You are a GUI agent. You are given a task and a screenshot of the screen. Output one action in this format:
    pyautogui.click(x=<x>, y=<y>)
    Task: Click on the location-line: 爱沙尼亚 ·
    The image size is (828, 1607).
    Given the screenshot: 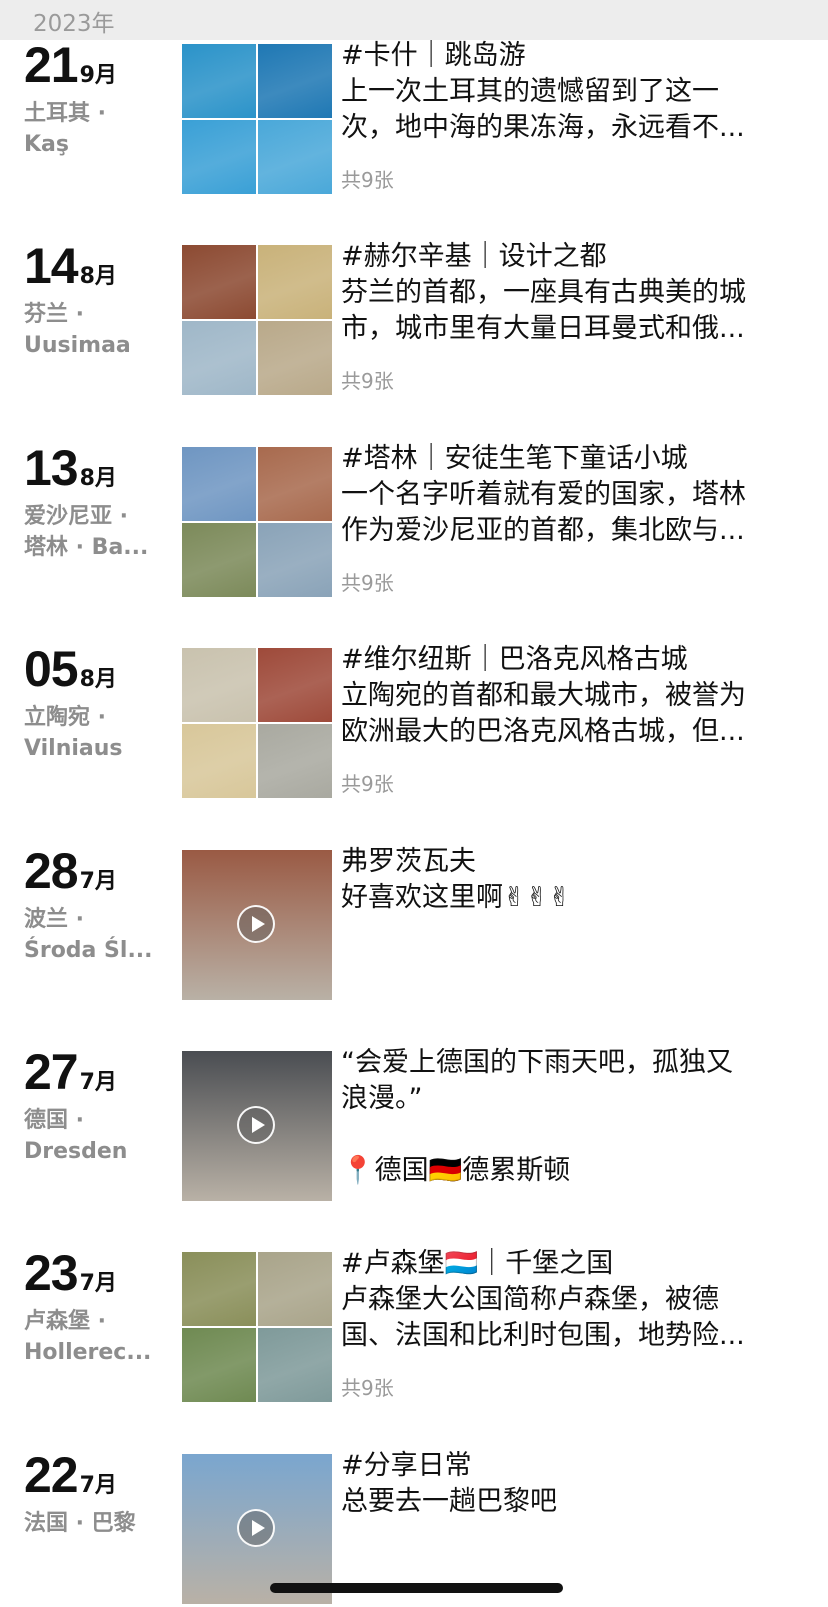 What is the action you would take?
    pyautogui.click(x=76, y=516)
    